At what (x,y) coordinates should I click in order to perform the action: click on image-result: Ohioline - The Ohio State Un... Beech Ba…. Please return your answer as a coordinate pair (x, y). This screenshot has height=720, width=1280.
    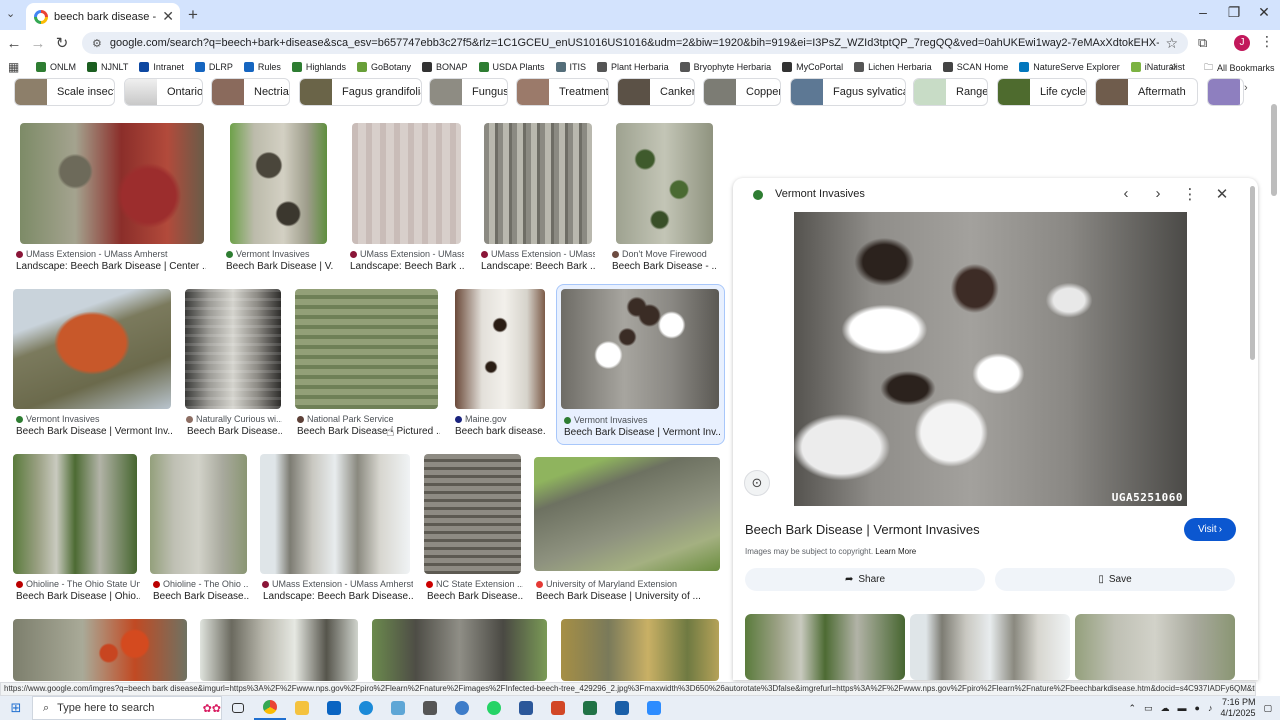
    Looking at the image, I should click on (76, 529).